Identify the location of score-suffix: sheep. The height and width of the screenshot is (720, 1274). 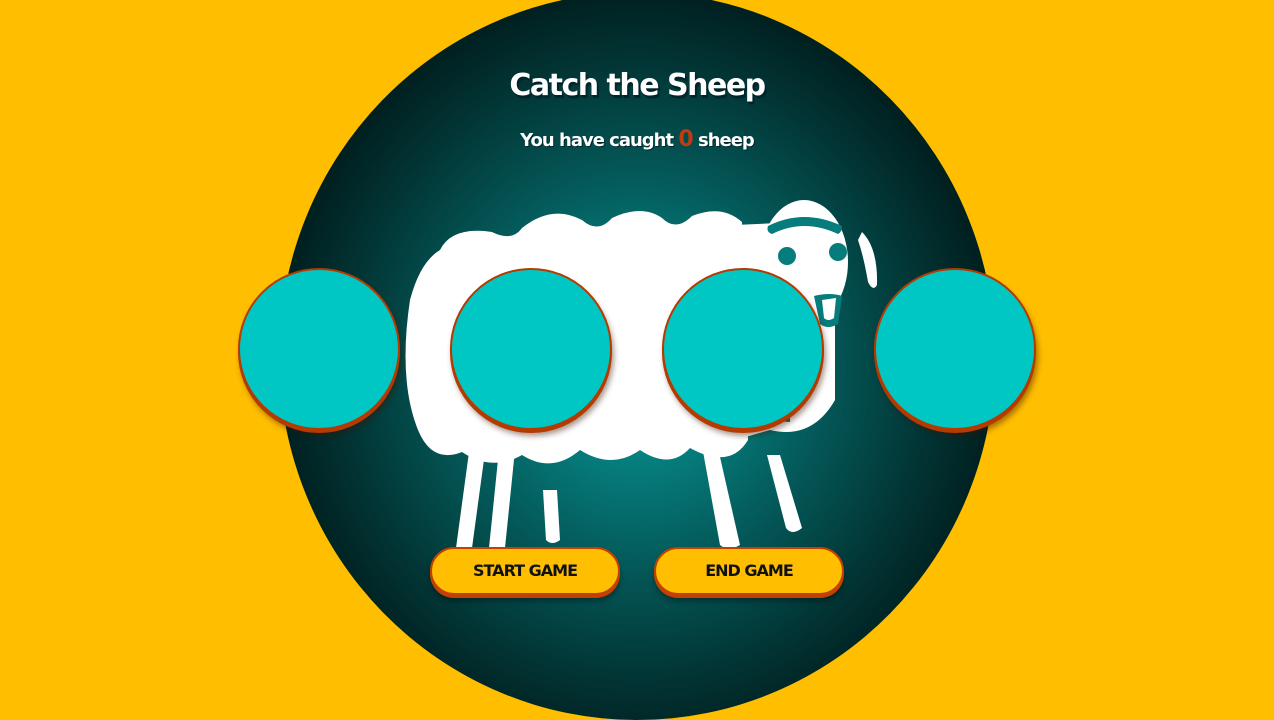
(726, 140).